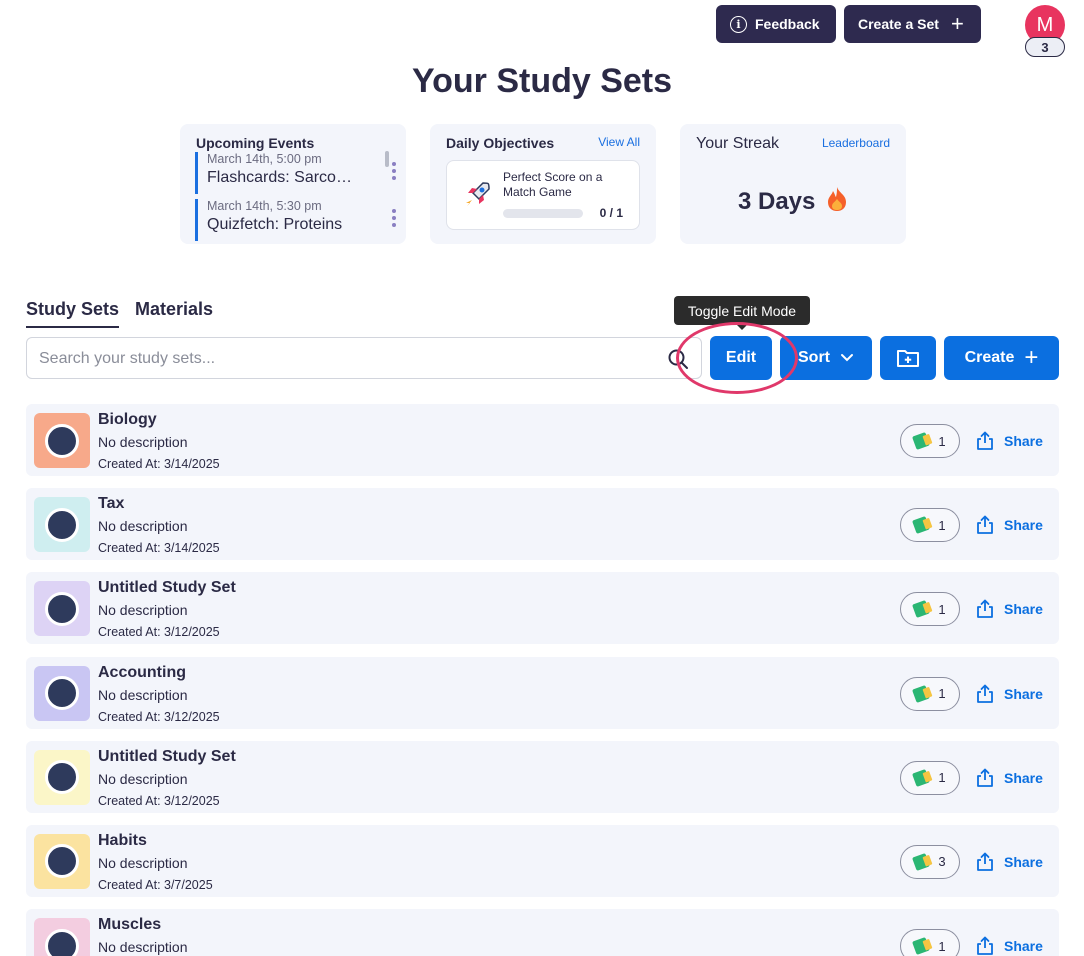  Describe the element at coordinates (500, 143) in the screenshot. I see `daily-objectives-title: Daily Objectives` at that location.